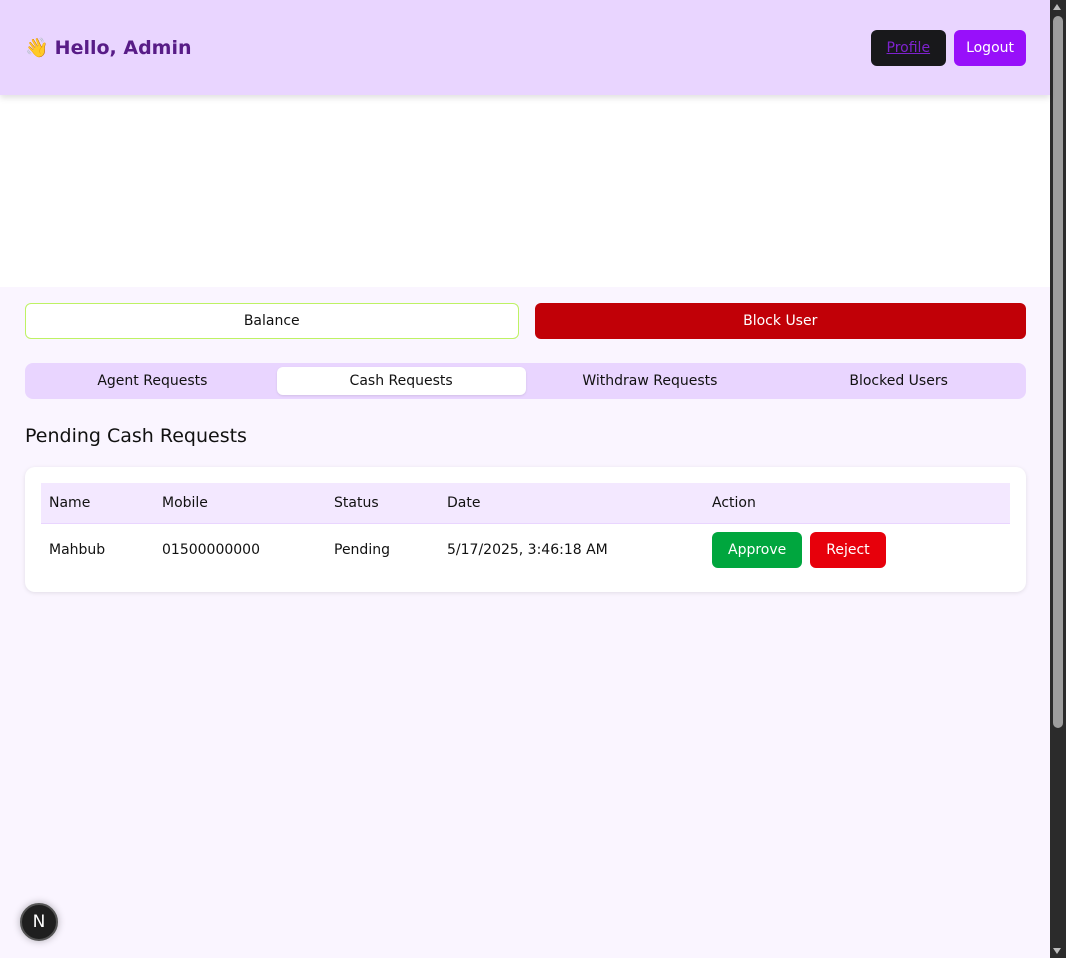 The width and height of the screenshot is (1066, 958). Describe the element at coordinates (757, 549) in the screenshot. I see `approve-button: Approve` at that location.